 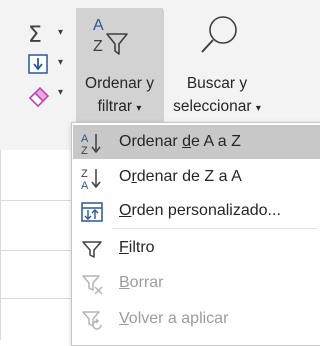 What do you see at coordinates (146, 282) in the screenshot?
I see `label-text: orrar` at bounding box center [146, 282].